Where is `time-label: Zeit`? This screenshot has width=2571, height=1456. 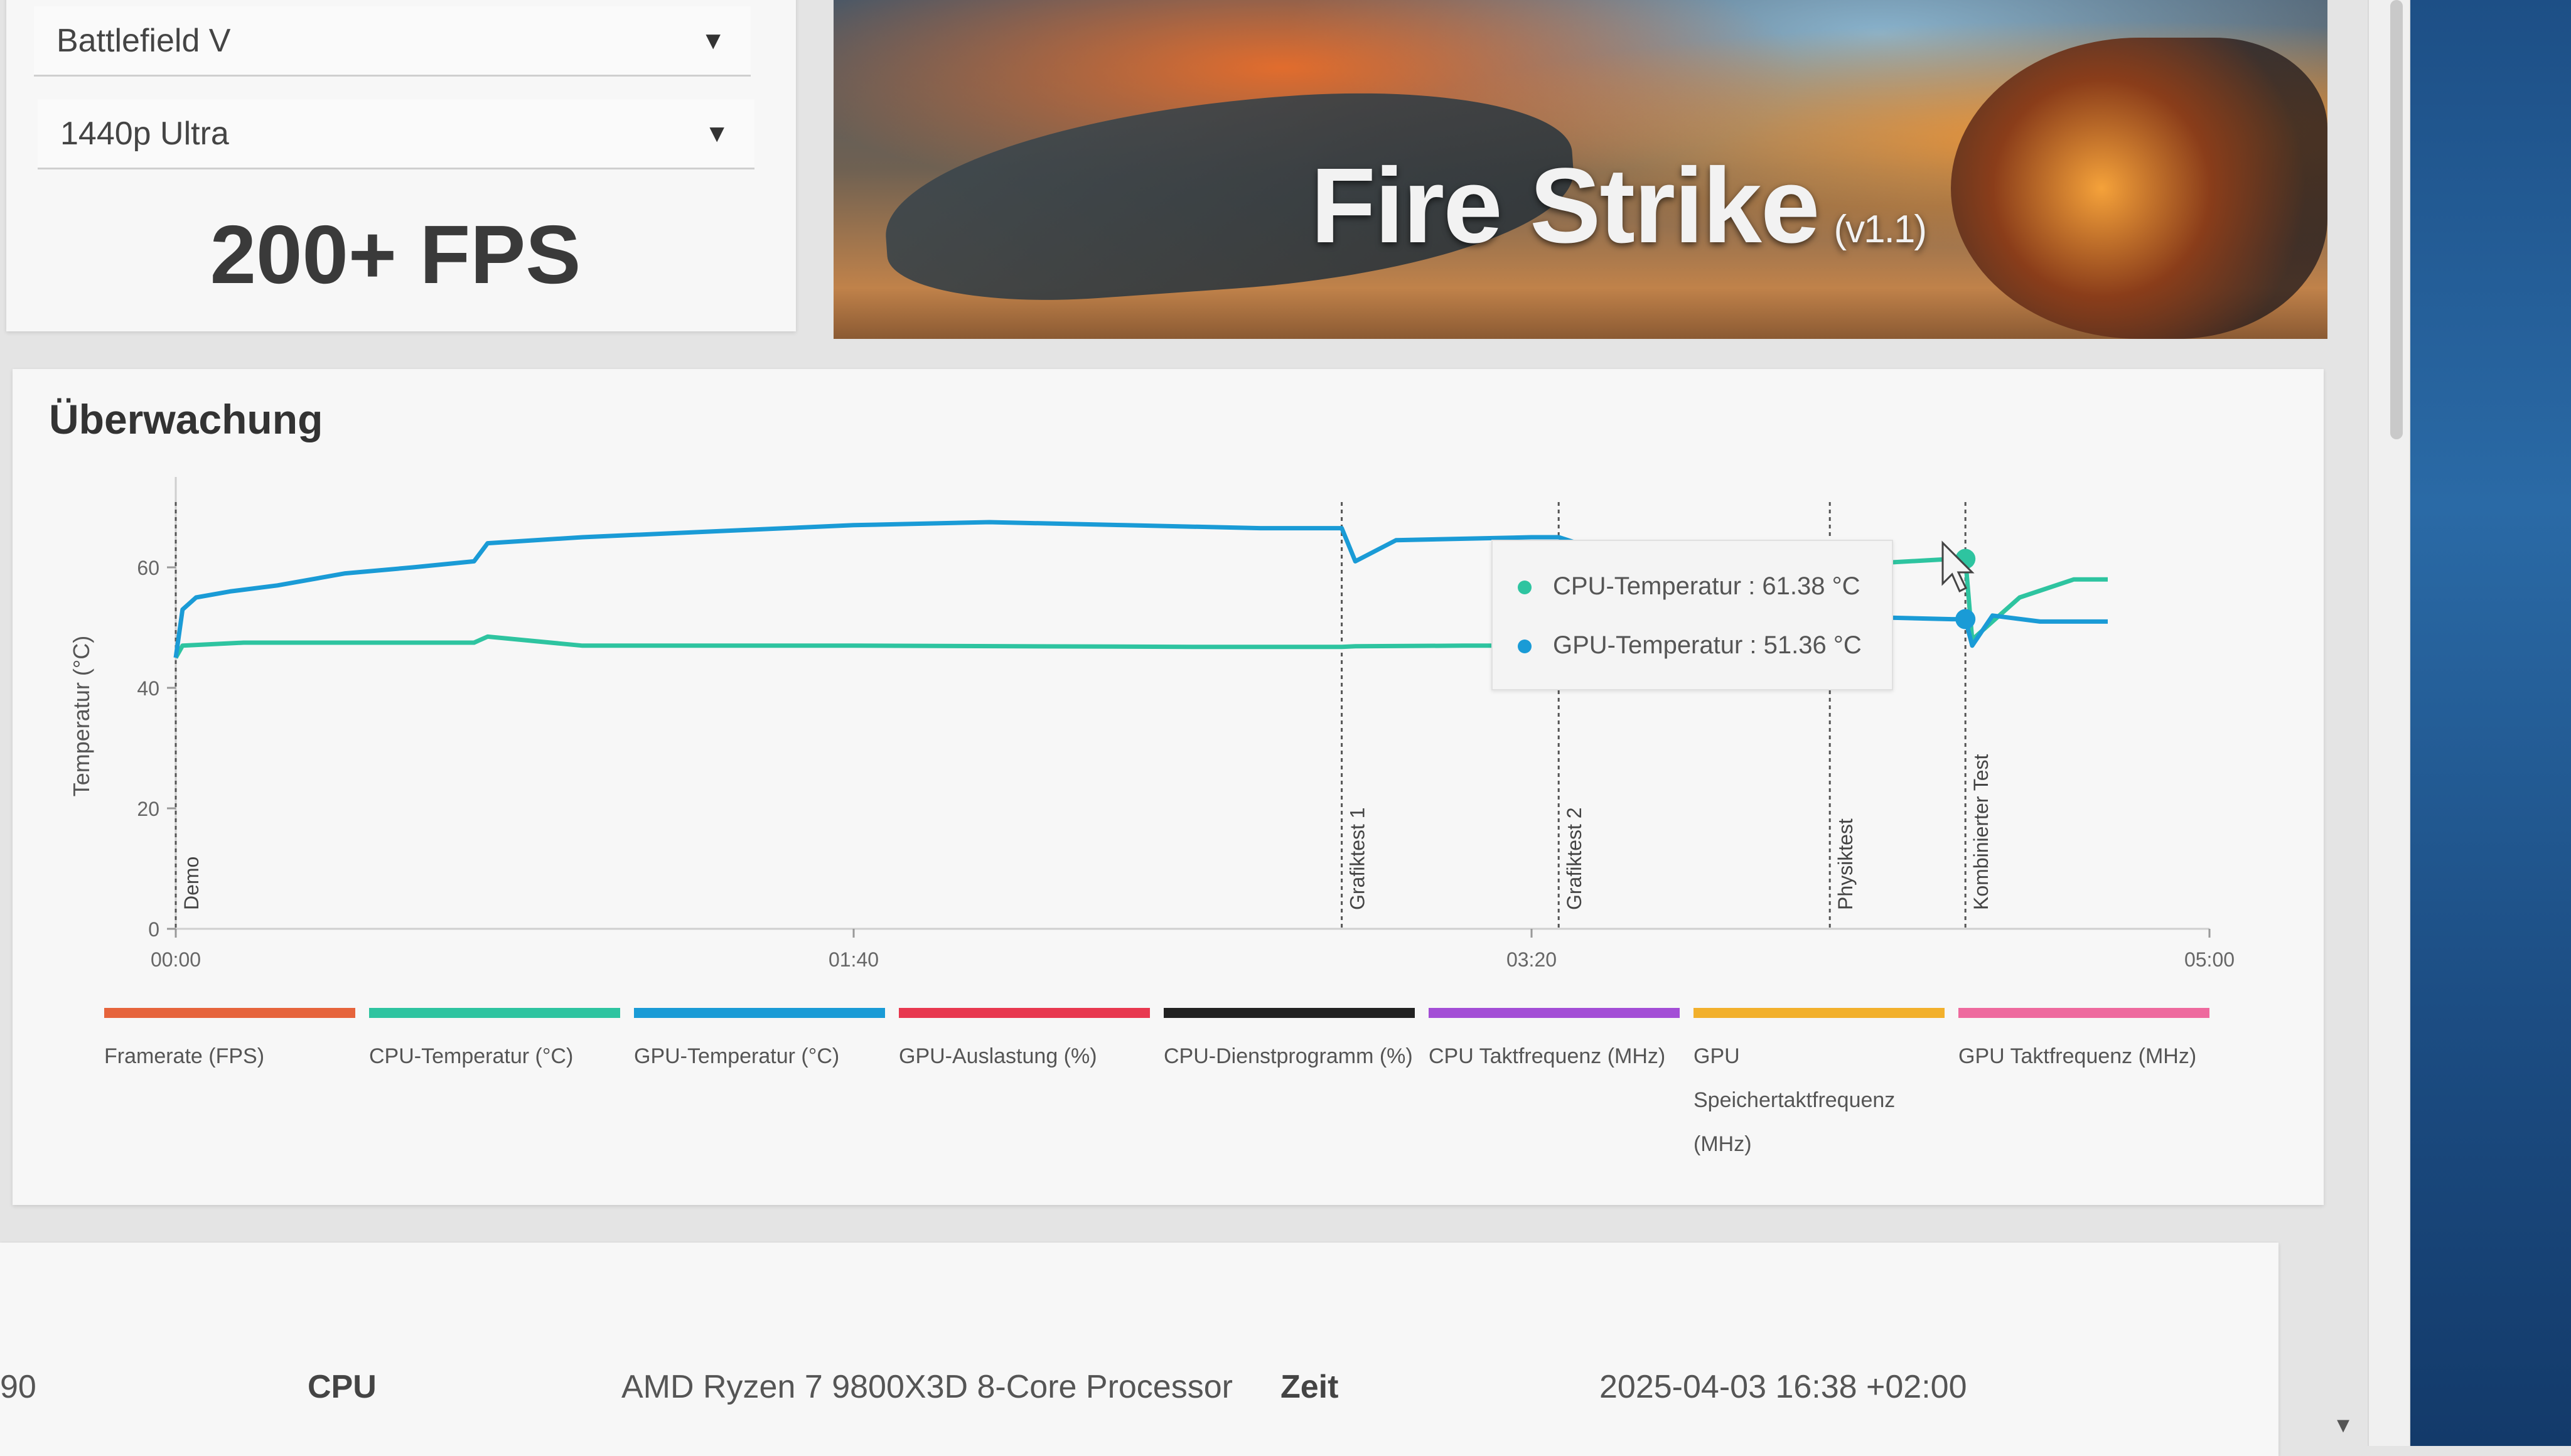 time-label: Zeit is located at coordinates (1309, 1387).